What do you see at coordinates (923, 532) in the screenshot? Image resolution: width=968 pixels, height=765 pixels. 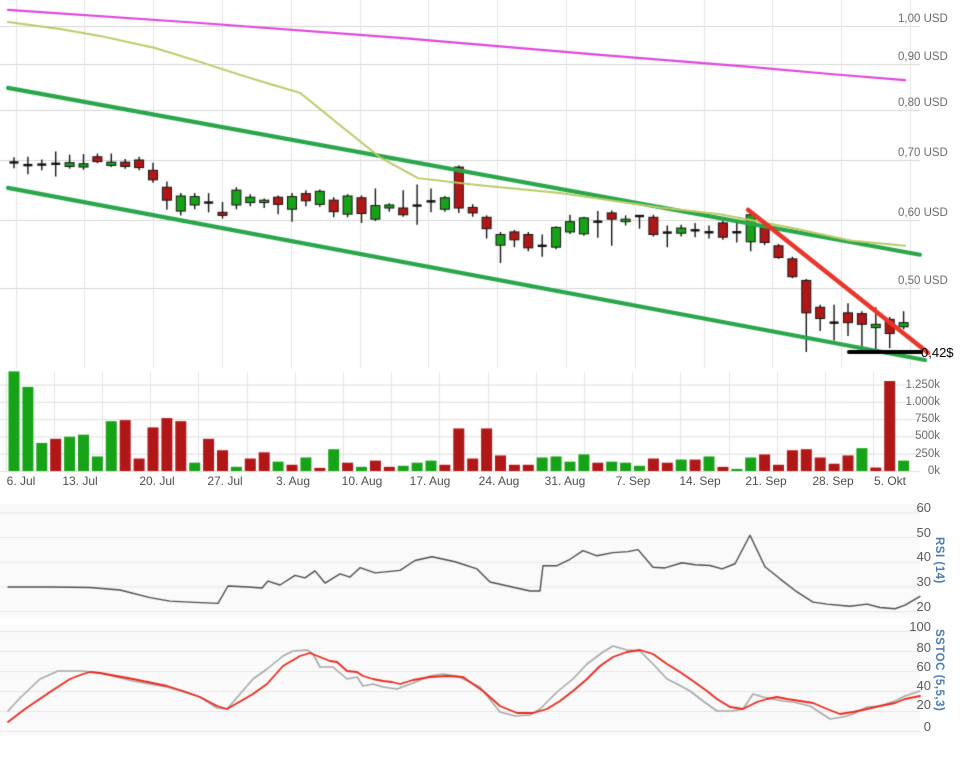 I see `rsi-axis-label: 50` at bounding box center [923, 532].